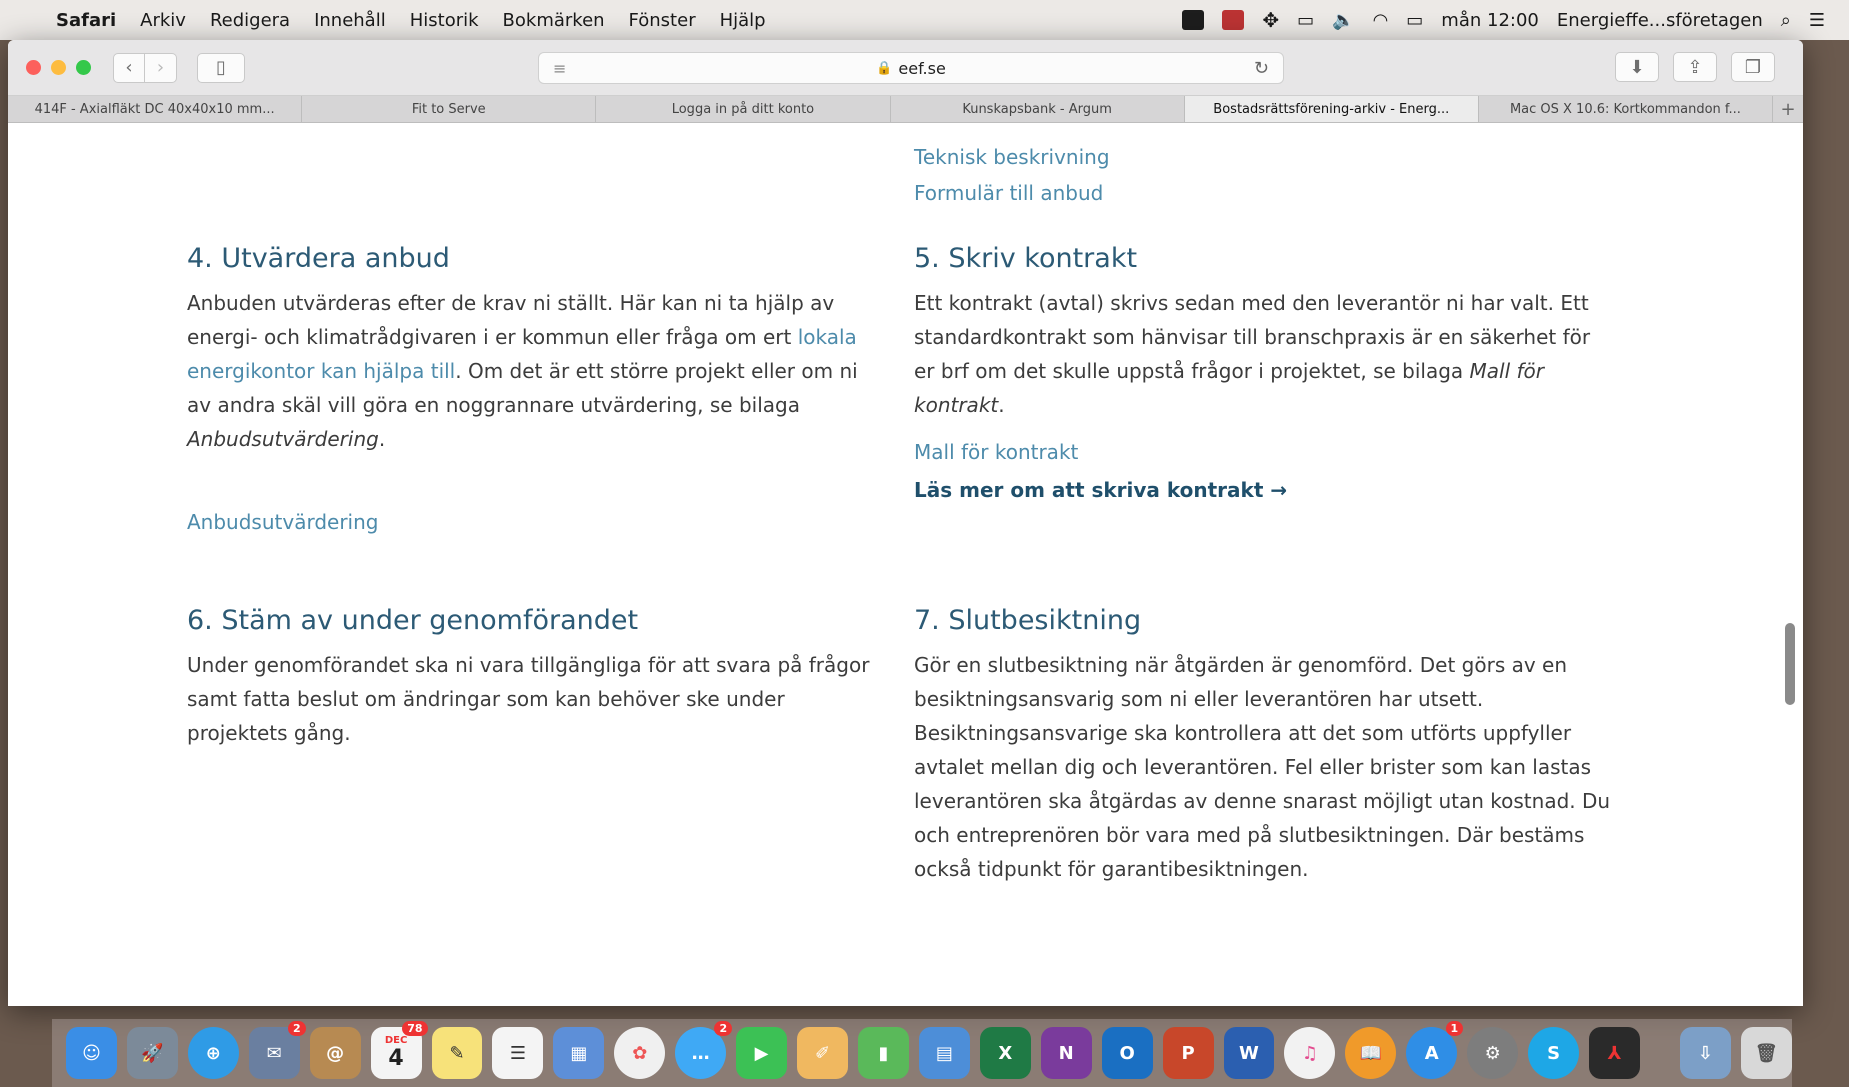 The image size is (1849, 1087). What do you see at coordinates (1261, 68) in the screenshot?
I see `reload-icon: ↻` at bounding box center [1261, 68].